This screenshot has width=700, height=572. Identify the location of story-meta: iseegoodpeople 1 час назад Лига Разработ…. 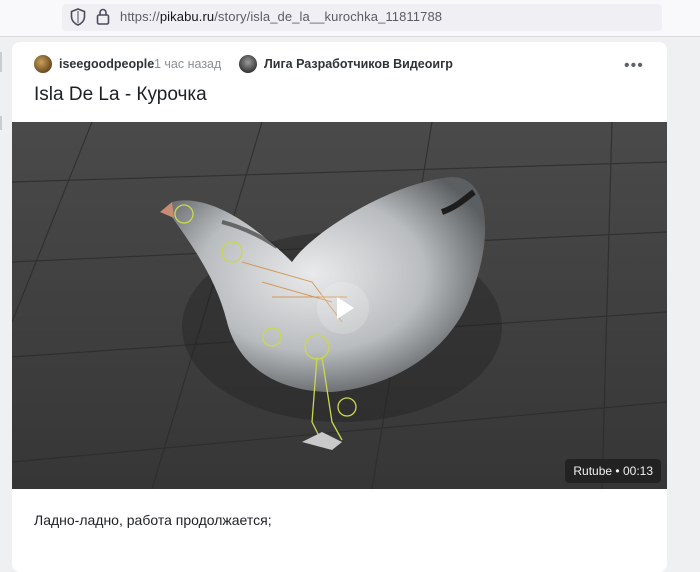
(354, 65).